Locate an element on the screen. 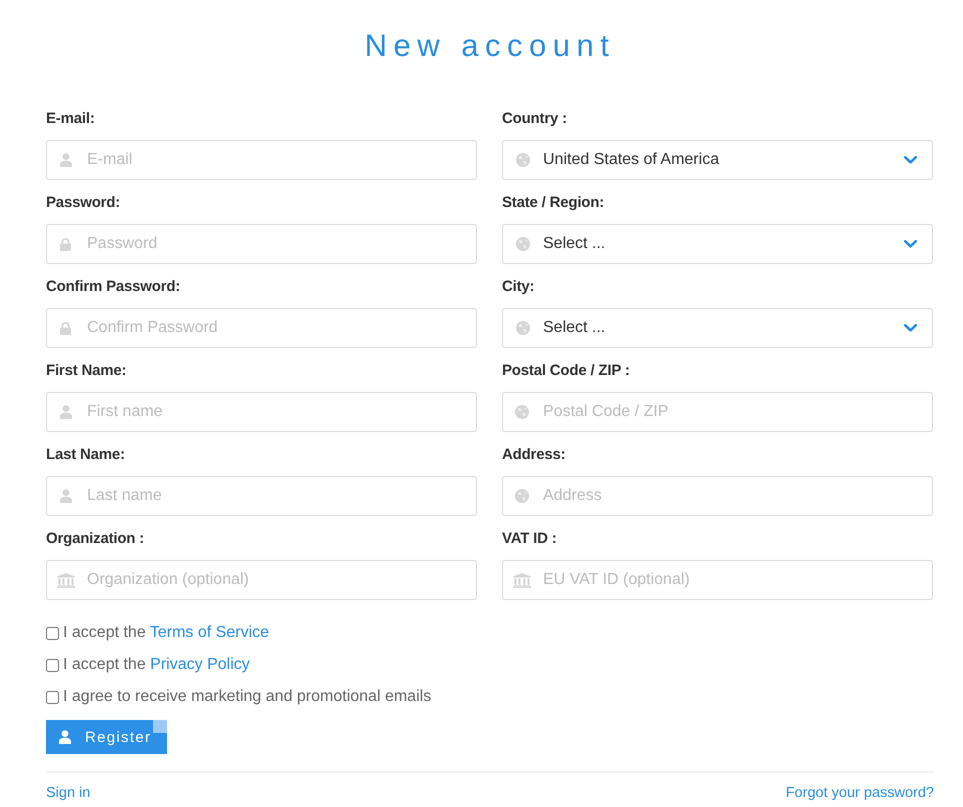 The height and width of the screenshot is (807, 963). text-field: First name is located at coordinates (261, 412).